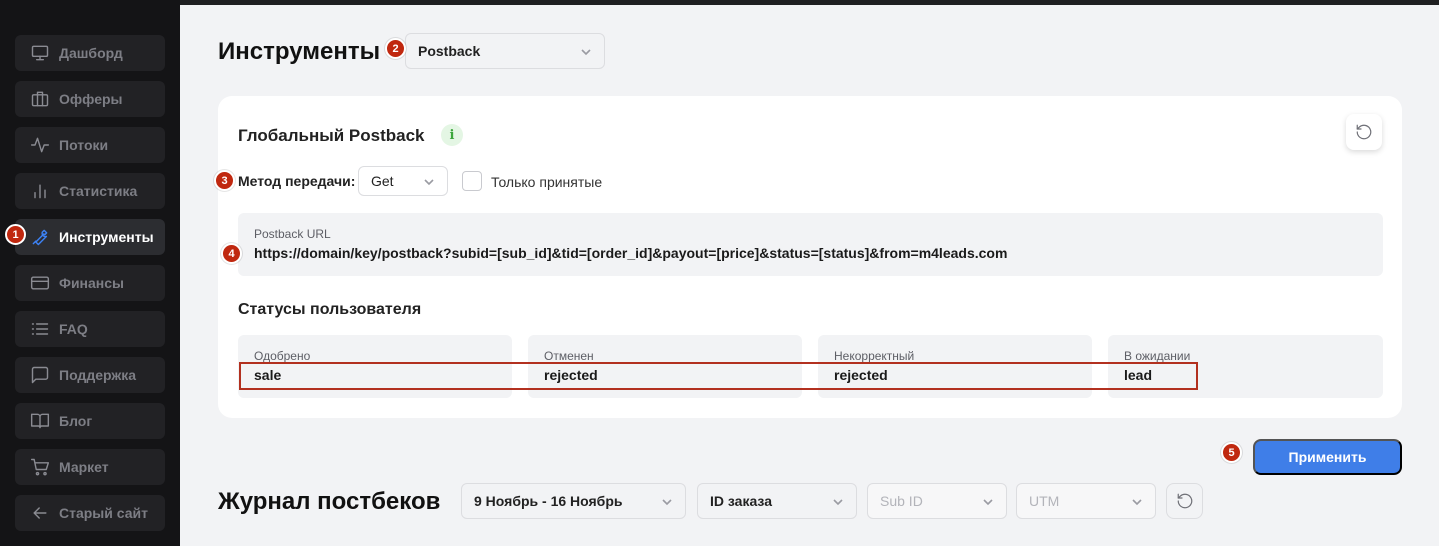 This screenshot has height=546, width=1439. What do you see at coordinates (40, 375) in the screenshot?
I see `message-icon` at bounding box center [40, 375].